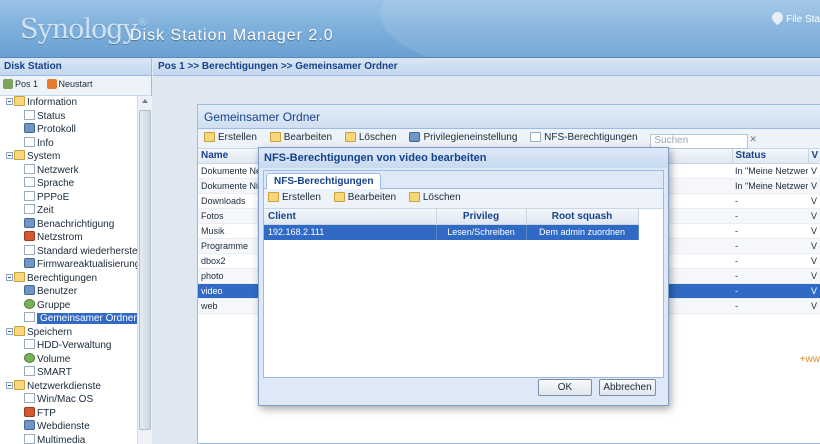  What do you see at coordinates (584, 137) in the screenshot?
I see `nfs-permissions-button: NFS-Berechtigungen` at bounding box center [584, 137].